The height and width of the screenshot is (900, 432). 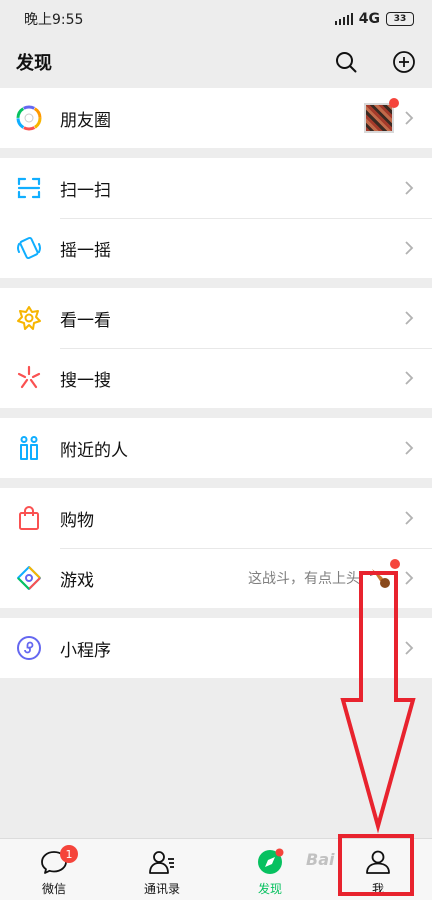 I want to click on list-item-people-nearby: 附近的人, so click(x=216, y=448).